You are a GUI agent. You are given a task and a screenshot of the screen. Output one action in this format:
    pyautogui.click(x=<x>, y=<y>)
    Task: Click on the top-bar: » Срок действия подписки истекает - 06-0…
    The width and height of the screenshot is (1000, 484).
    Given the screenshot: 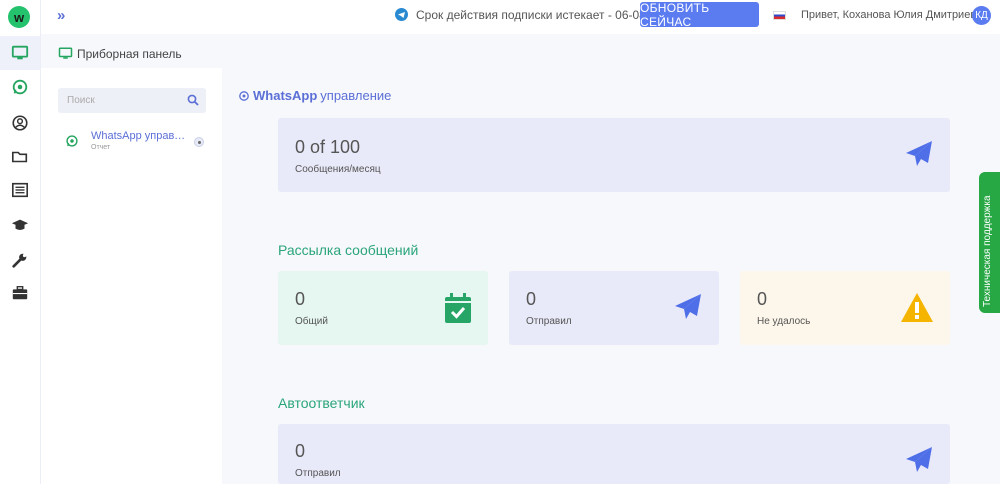 What is the action you would take?
    pyautogui.click(x=520, y=17)
    